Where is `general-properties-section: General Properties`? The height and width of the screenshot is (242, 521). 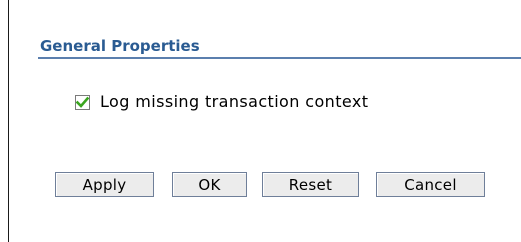 general-properties-section: General Properties is located at coordinates (279, 47).